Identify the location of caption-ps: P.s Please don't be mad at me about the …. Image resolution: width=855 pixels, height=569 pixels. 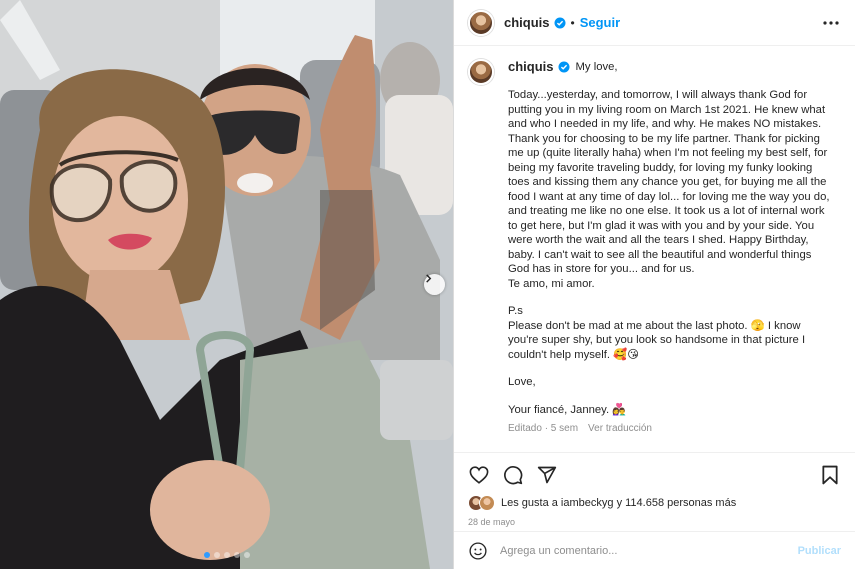
(657, 333).